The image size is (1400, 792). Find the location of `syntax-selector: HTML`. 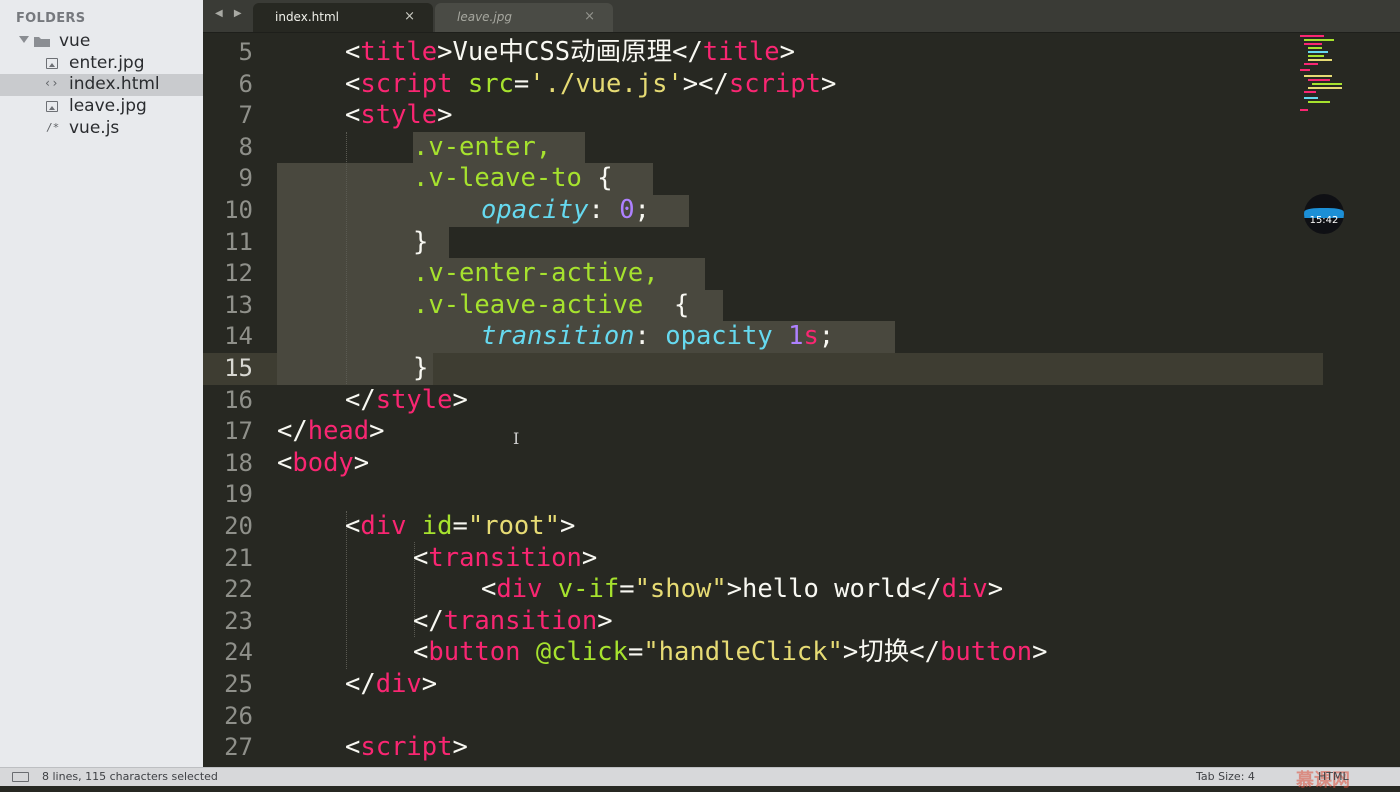

syntax-selector: HTML is located at coordinates (1333, 776).